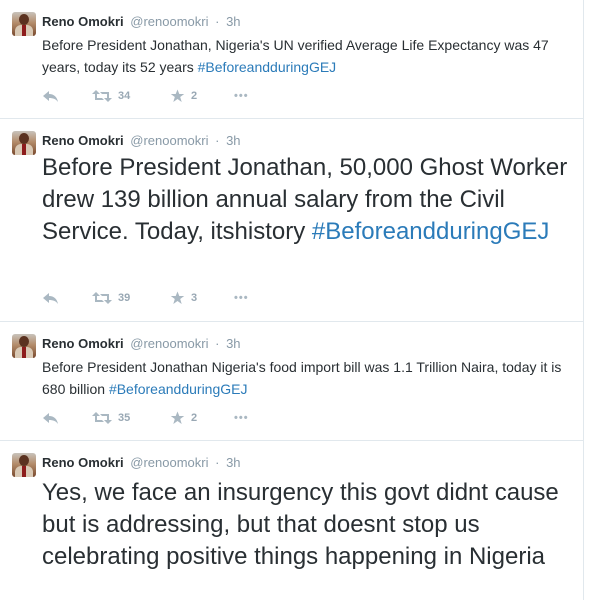  What do you see at coordinates (124, 418) in the screenshot?
I see `retweet-count: 35` at bounding box center [124, 418].